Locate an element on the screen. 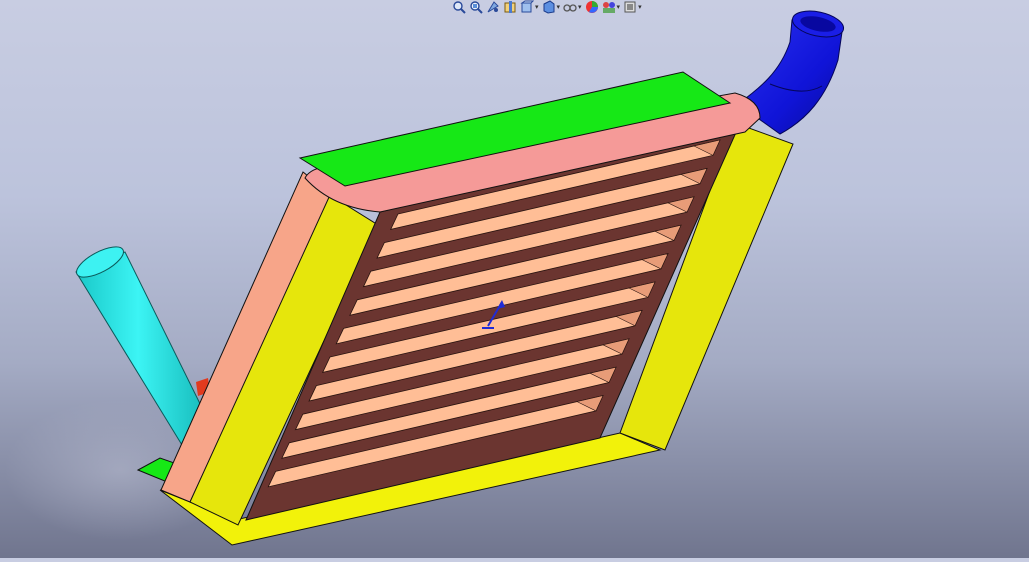 Image resolution: width=1029 pixels, height=562 pixels. heads-up-view-toolbar: ▾ ▾ ▾ ▾ ▾ is located at coordinates (547, 7).